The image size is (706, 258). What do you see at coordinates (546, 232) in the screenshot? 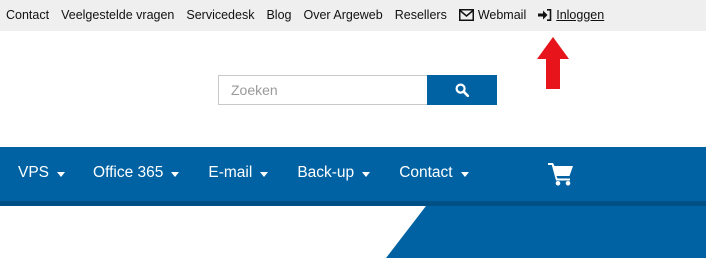
I see `hero-banner-shape` at bounding box center [546, 232].